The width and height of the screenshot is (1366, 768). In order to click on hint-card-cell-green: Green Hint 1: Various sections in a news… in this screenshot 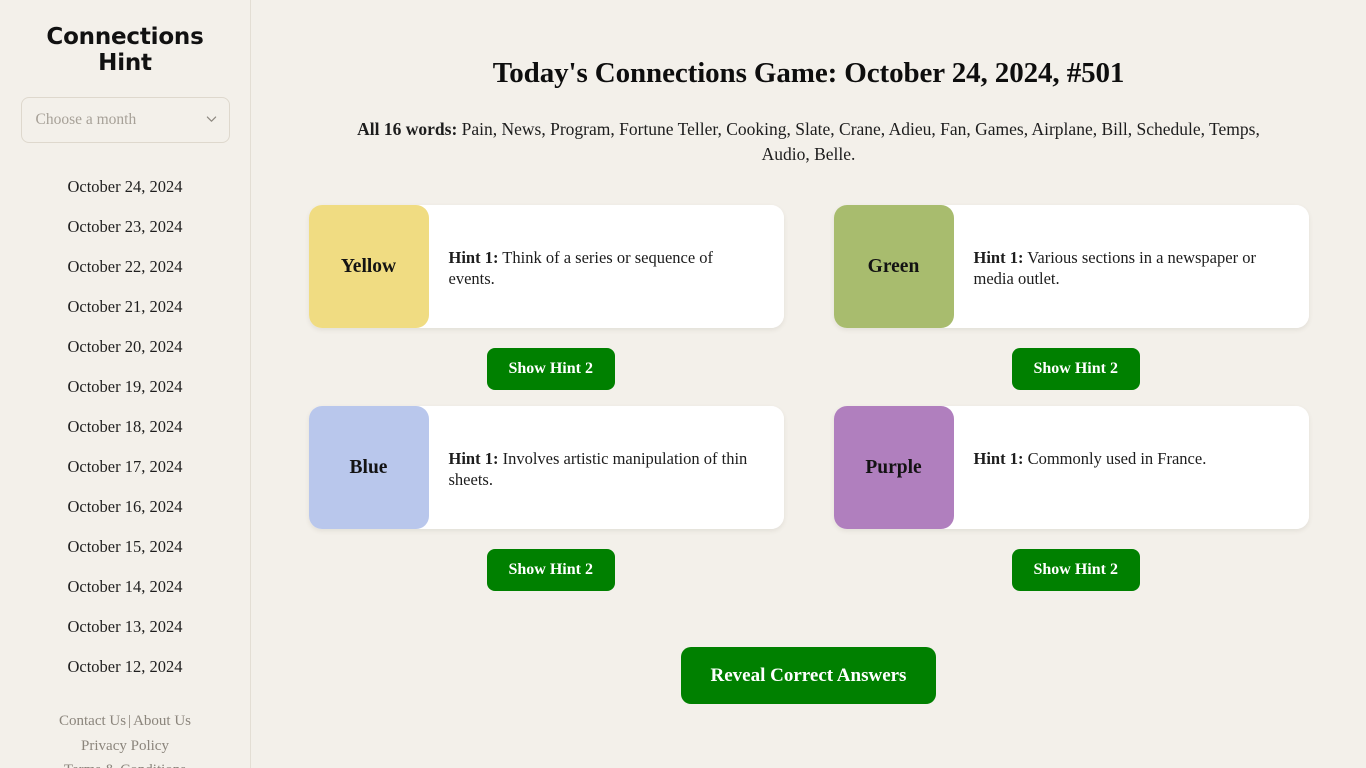, I will do `click(1071, 297)`.